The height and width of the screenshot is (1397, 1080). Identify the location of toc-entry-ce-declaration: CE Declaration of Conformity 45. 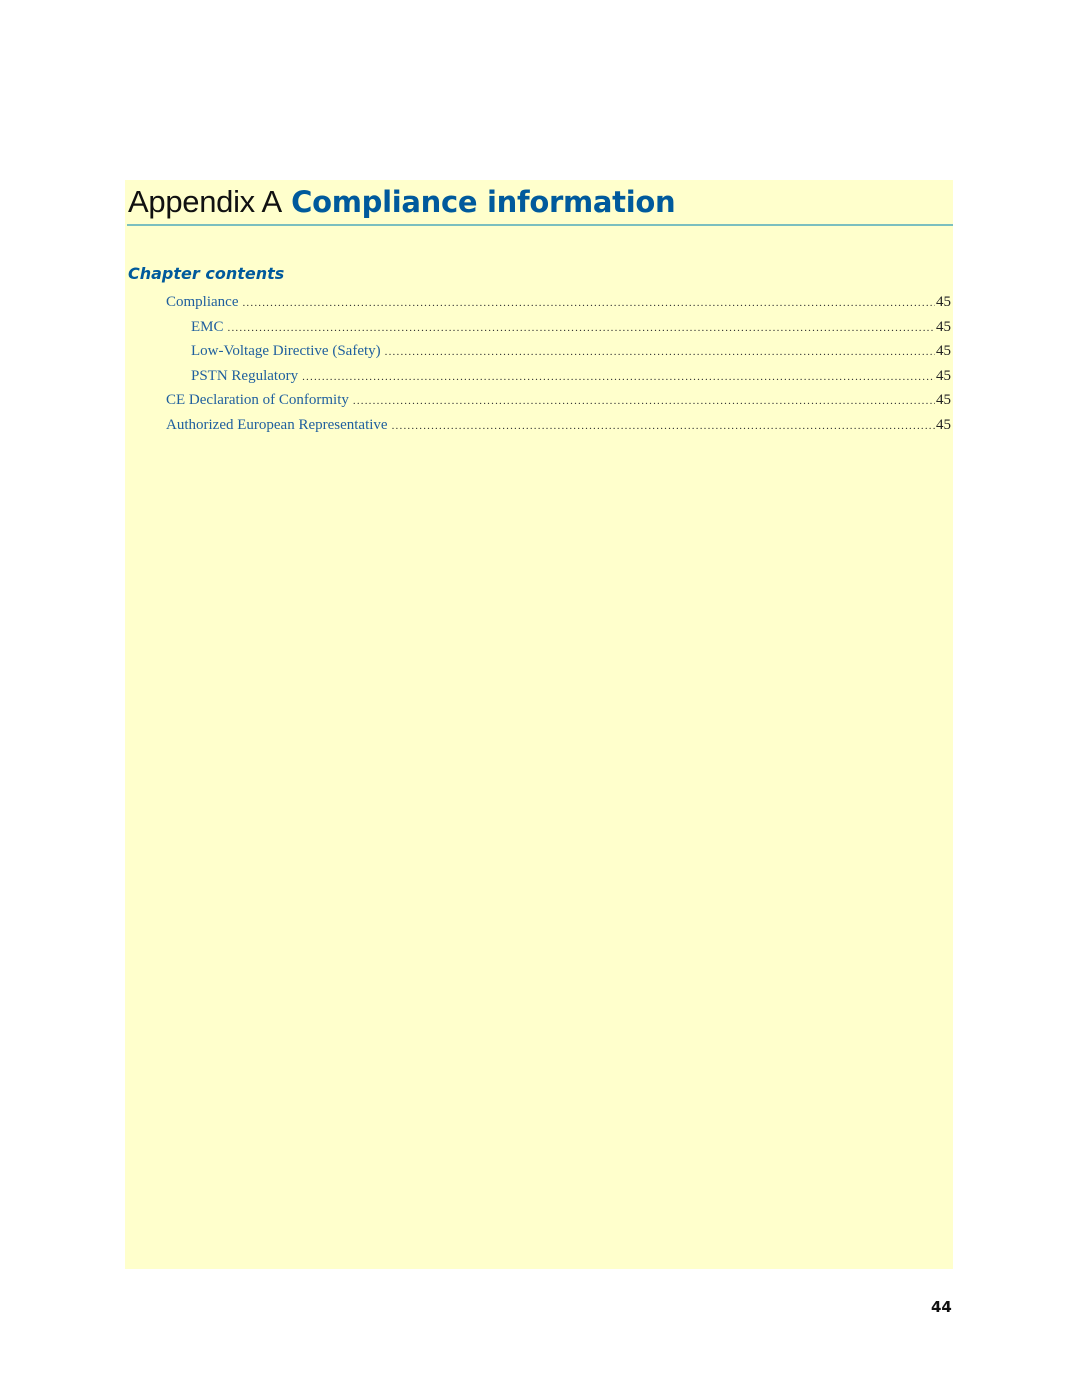
(558, 404).